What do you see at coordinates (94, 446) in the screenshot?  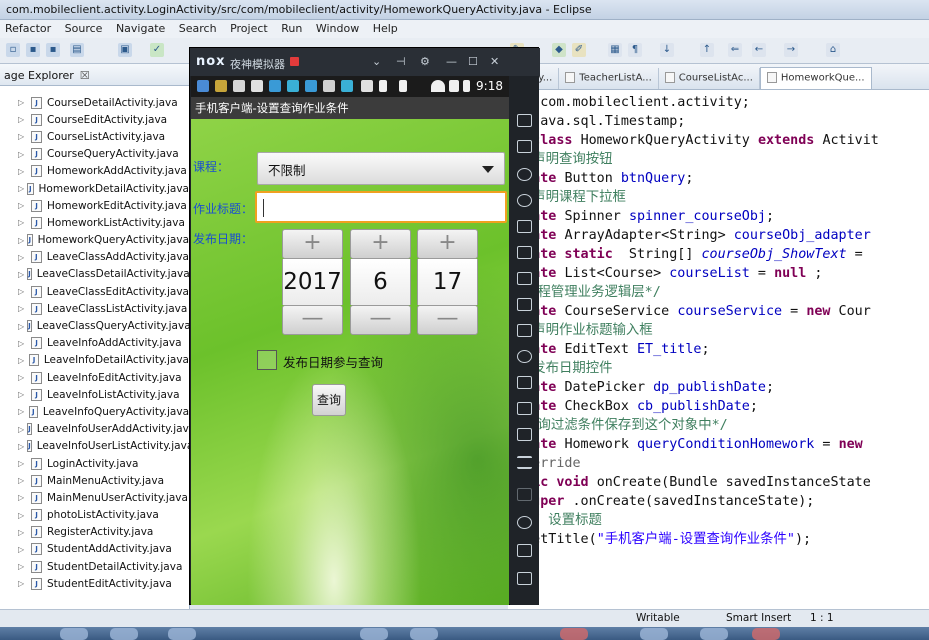 I see `tree-item: ▷ J LeaveInfoUserListActivity.java` at bounding box center [94, 446].